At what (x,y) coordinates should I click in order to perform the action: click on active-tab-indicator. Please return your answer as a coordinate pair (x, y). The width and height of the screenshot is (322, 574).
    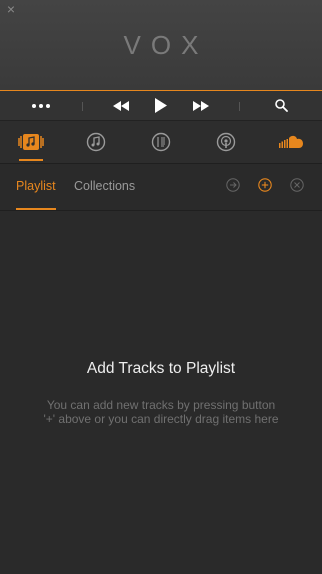
    Looking at the image, I should click on (36, 209).